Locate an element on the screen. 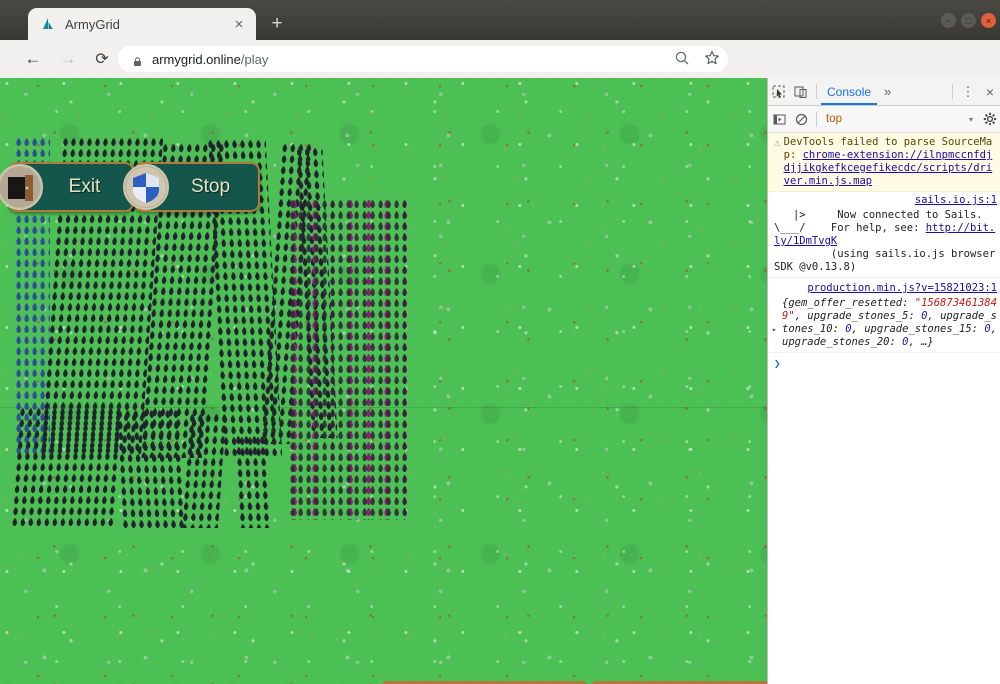 The height and width of the screenshot is (684, 1000). url-domain: armygrid.online is located at coordinates (196, 59).